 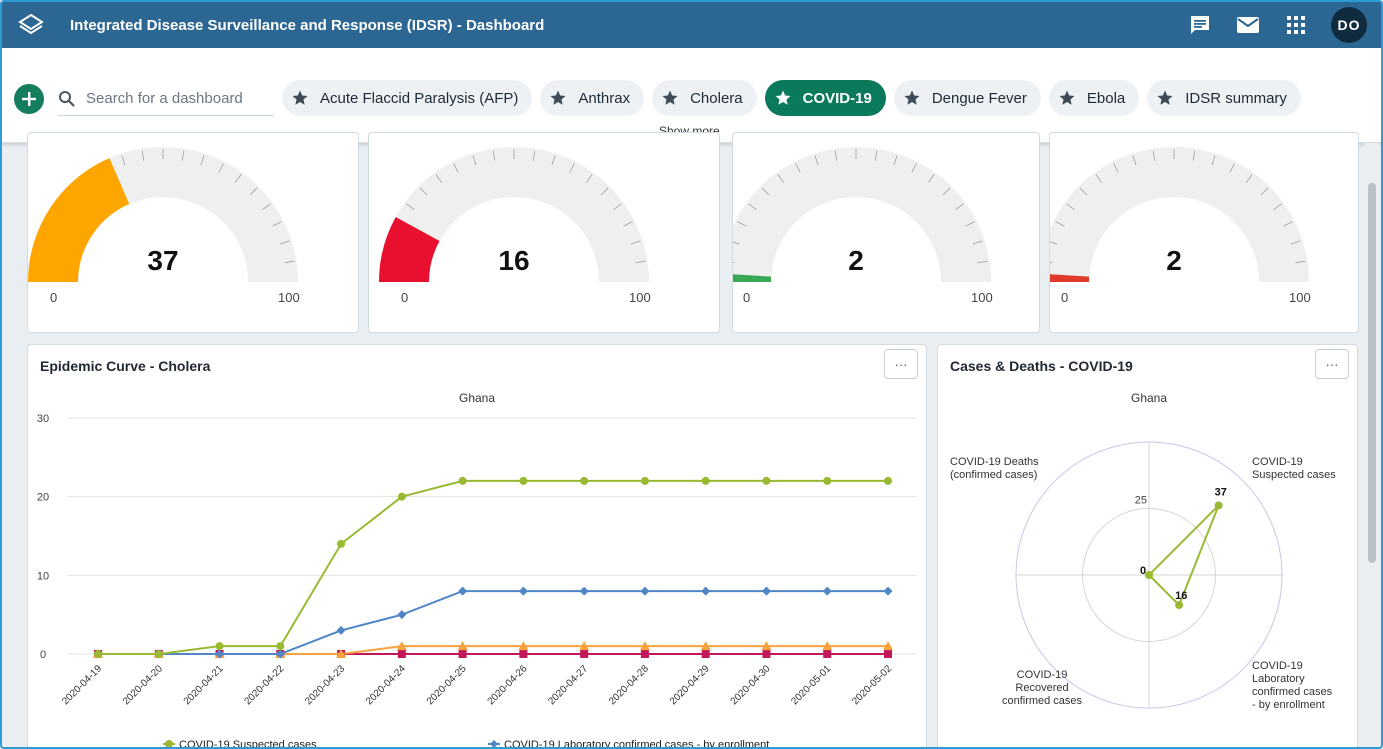 I want to click on add-dashboard-button, so click(x=29, y=99).